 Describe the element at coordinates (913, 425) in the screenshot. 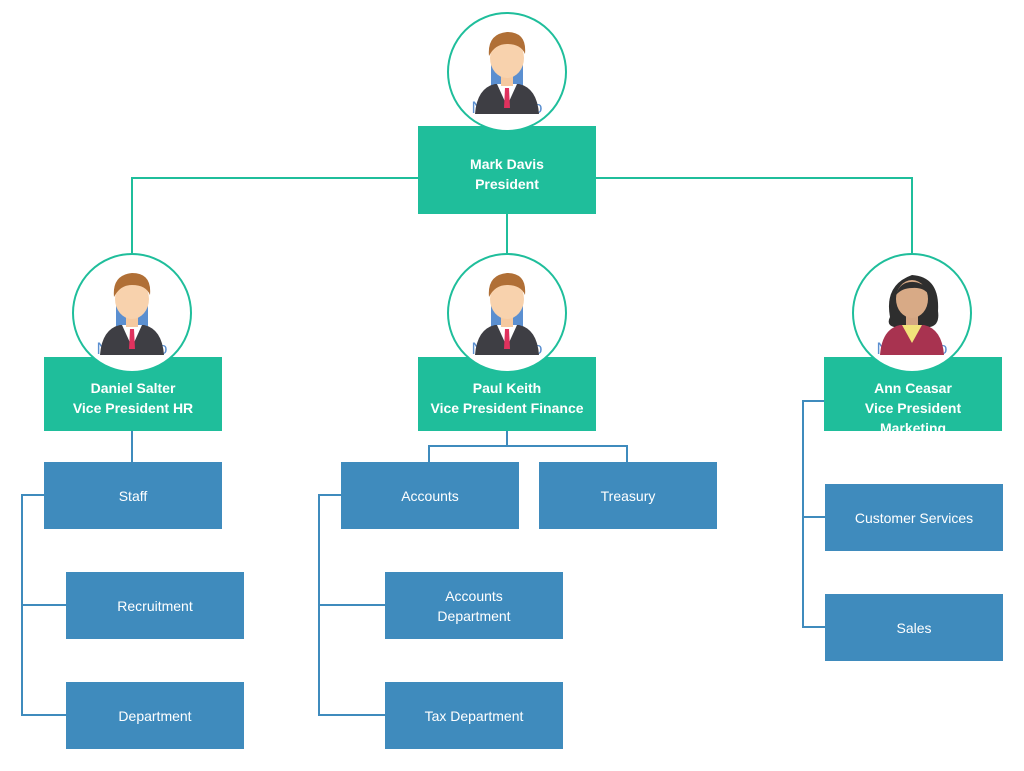

I see `label: Marketing` at that location.